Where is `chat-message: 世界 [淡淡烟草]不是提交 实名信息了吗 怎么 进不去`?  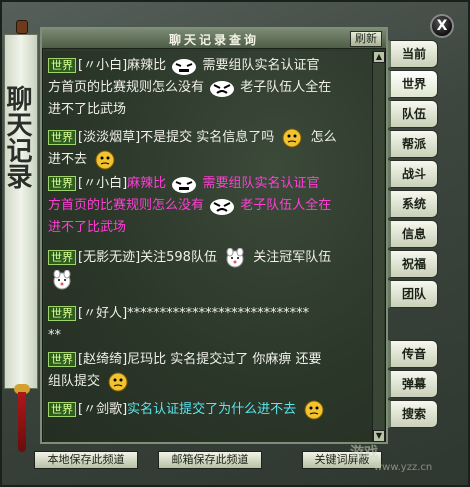
chat-message: 世界 [淡淡烟草]不是提交 实名信息了吗 怎么 进不去 is located at coordinates (209, 149).